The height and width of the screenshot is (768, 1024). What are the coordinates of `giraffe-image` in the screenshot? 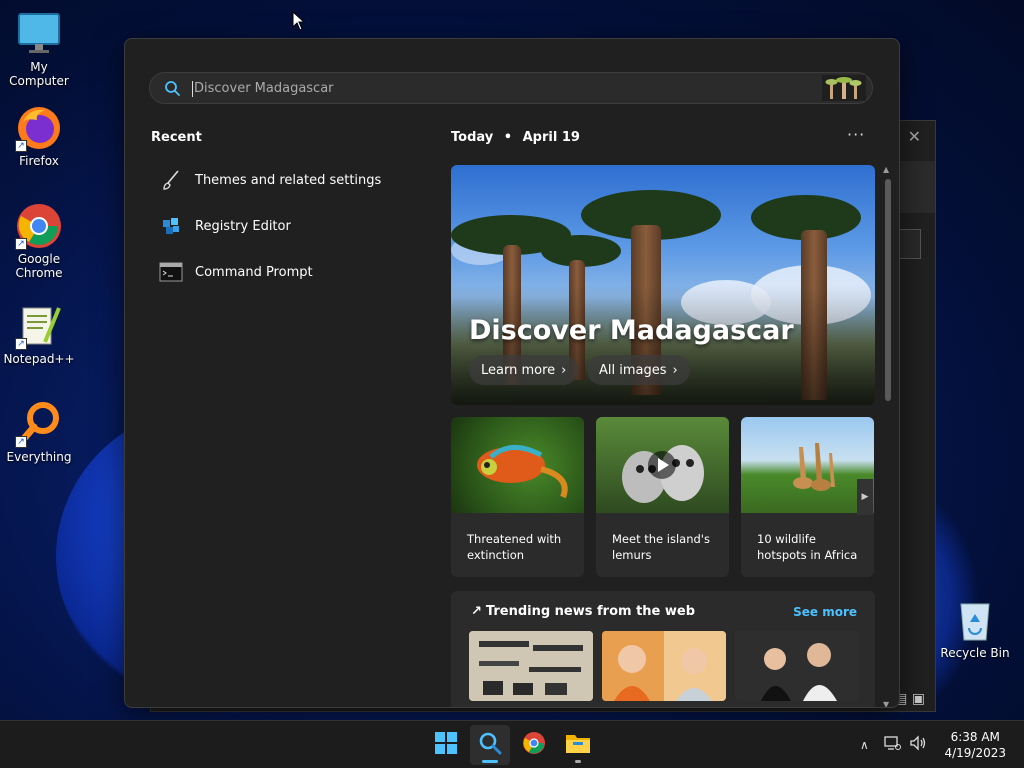 It's located at (807, 465).